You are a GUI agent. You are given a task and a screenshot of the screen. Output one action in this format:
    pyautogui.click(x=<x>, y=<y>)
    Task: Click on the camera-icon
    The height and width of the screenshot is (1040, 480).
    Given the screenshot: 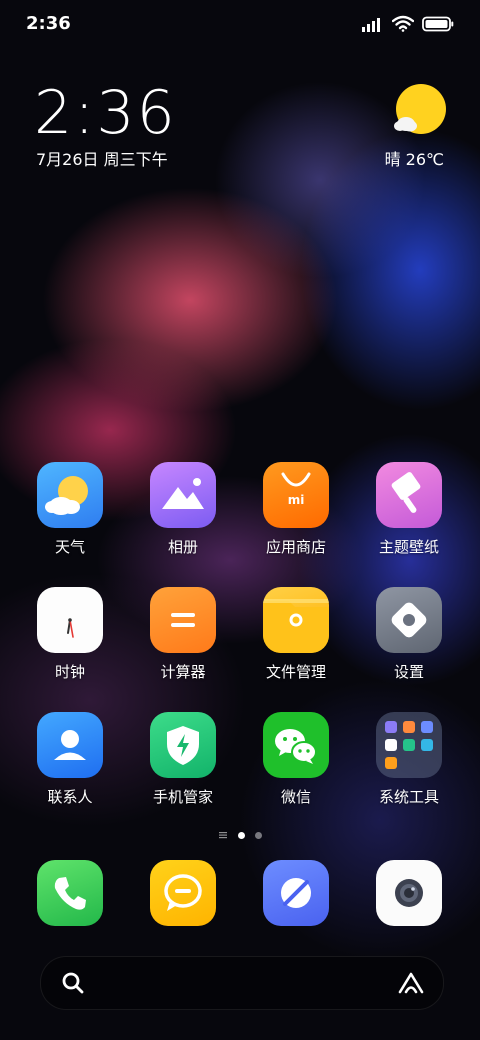 What is the action you would take?
    pyautogui.click(x=409, y=893)
    